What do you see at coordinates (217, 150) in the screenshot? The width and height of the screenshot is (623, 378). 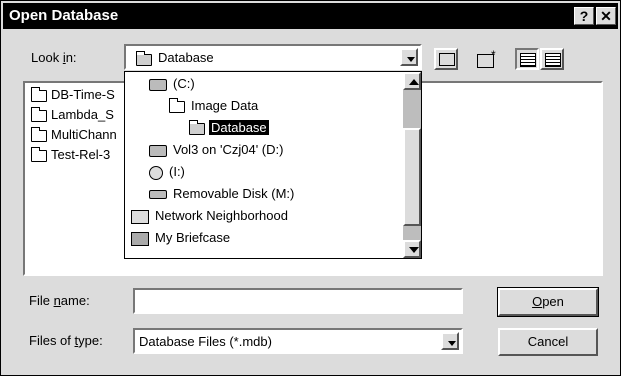 I see `dropdown-item-vol3: Vol3 on 'Czj04' (D:)` at bounding box center [217, 150].